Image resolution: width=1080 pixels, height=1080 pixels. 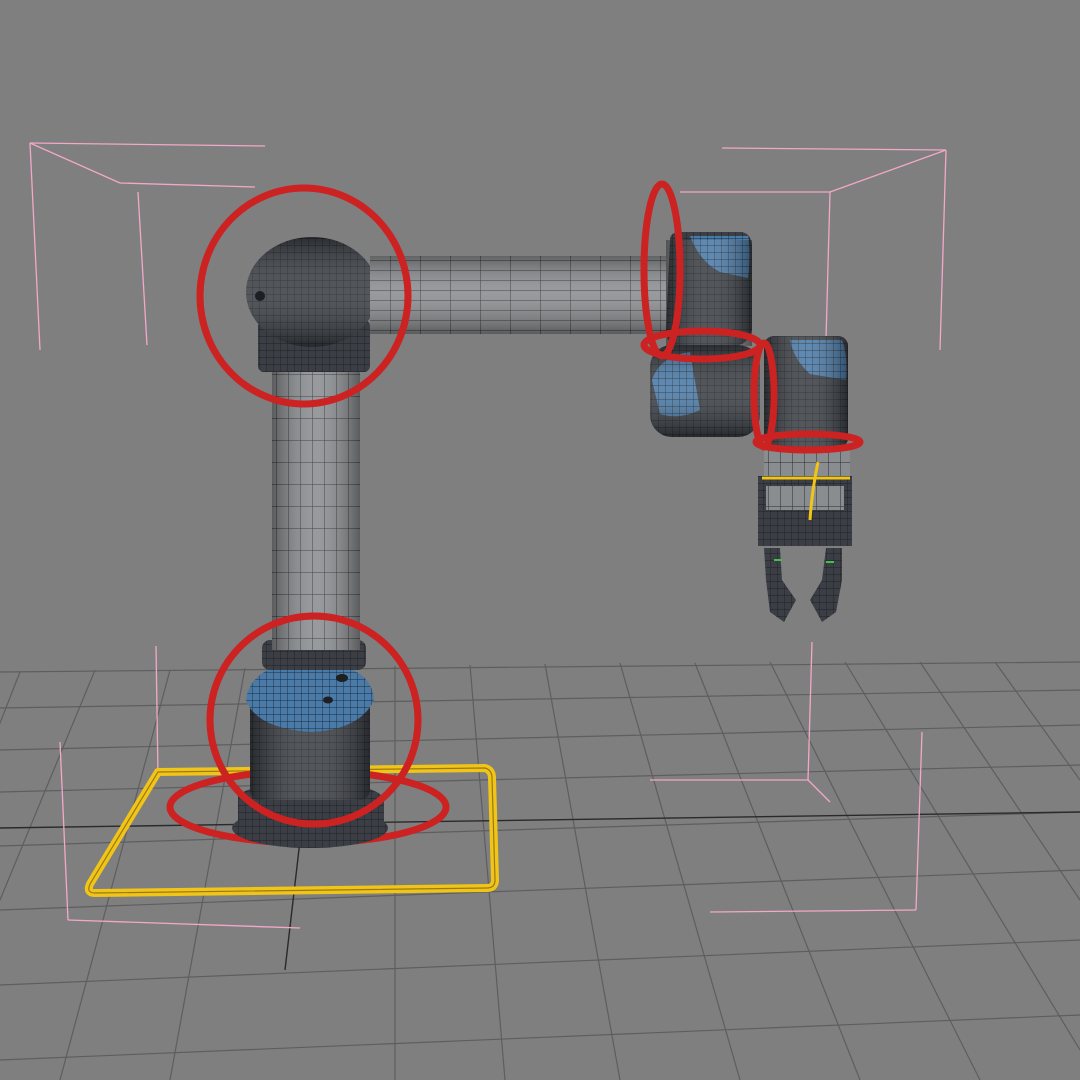 What do you see at coordinates (310, 744) in the screenshot?
I see `robot-base` at bounding box center [310, 744].